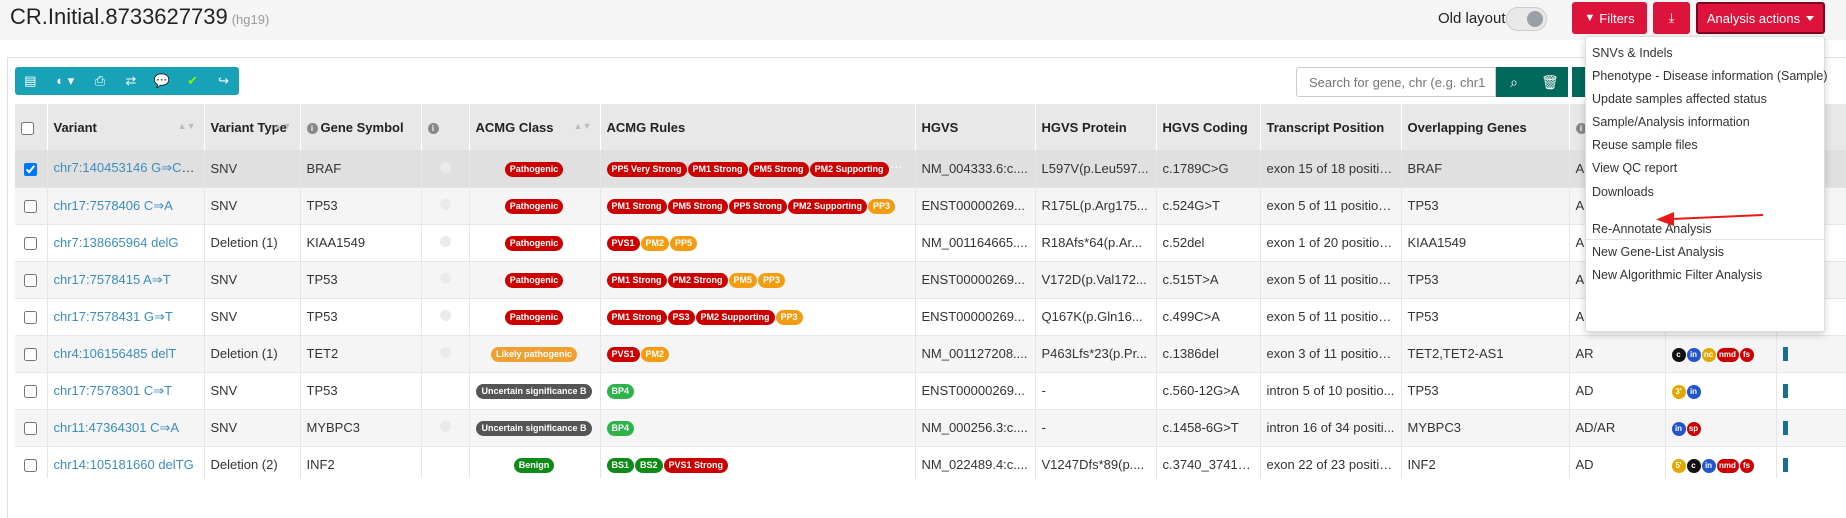 The image size is (1846, 518). I want to click on variant-link: chr14:105181660 delTG, so click(124, 464).